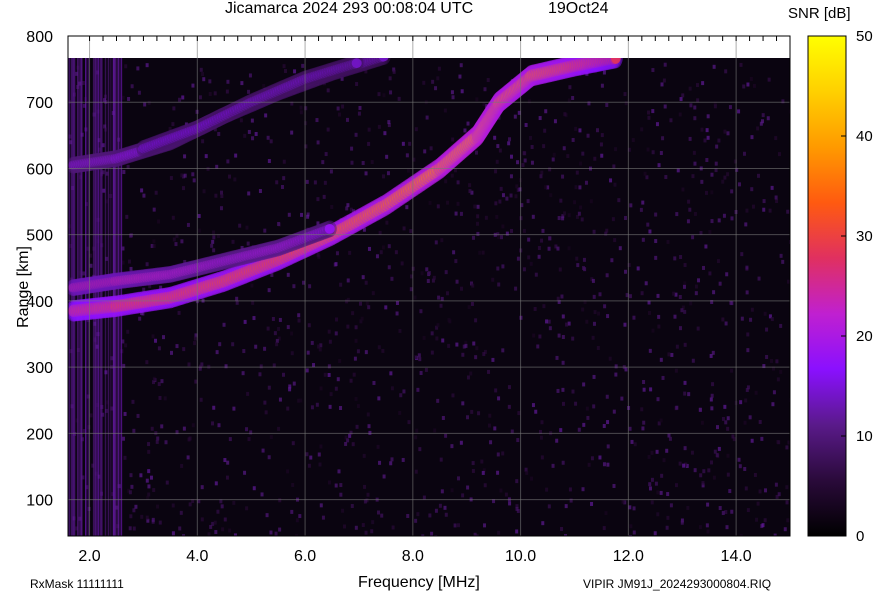  Describe the element at coordinates (69, 297) in the screenshot. I see `noise-streak` at that location.